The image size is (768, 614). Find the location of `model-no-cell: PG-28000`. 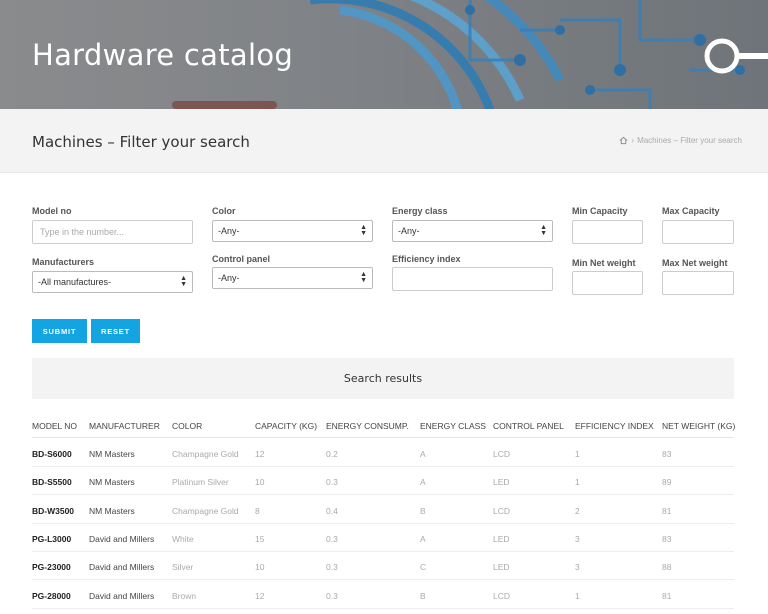

model-no-cell: PG-28000 is located at coordinates (51, 595).